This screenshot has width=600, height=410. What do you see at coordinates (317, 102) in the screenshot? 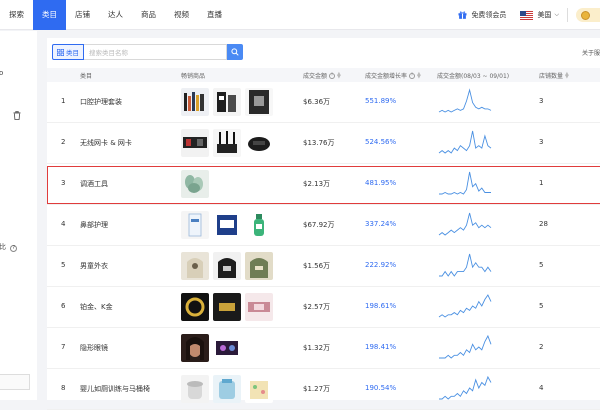
I see `amount: $6.36万` at bounding box center [317, 102].